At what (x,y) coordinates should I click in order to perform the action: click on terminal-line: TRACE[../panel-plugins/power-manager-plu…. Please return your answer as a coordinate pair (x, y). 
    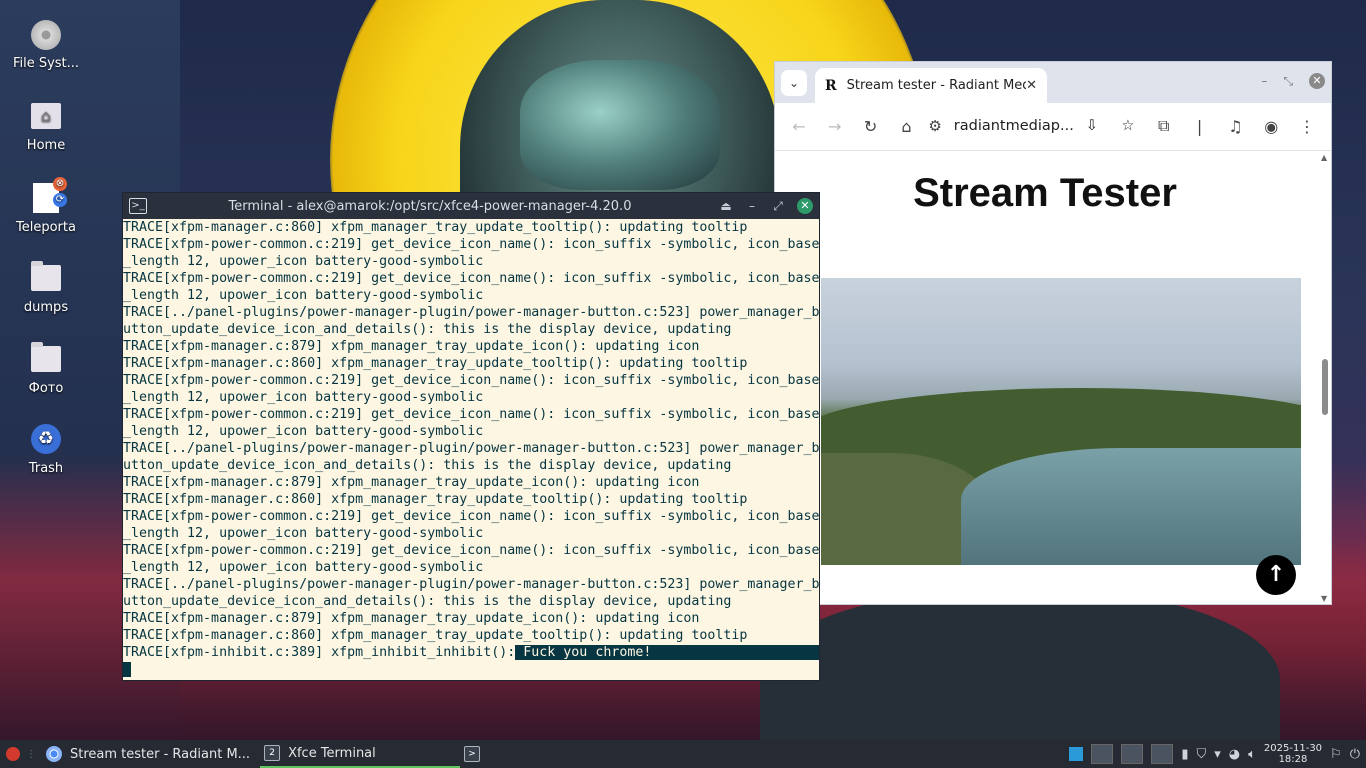
    Looking at the image, I should click on (471, 584).